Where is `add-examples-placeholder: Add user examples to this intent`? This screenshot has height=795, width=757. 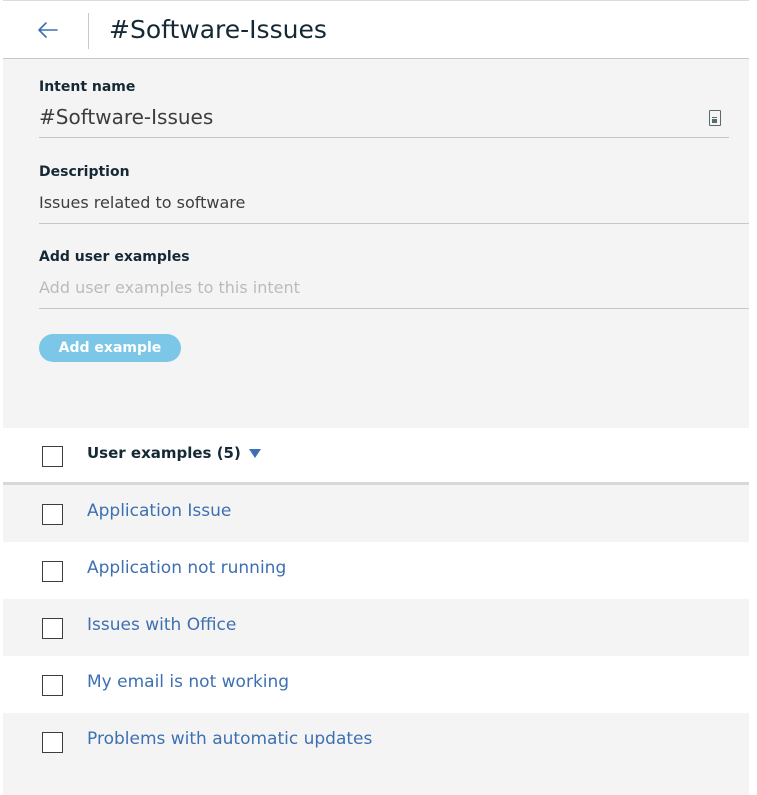
add-examples-placeholder: Add user examples to this intent is located at coordinates (169, 287).